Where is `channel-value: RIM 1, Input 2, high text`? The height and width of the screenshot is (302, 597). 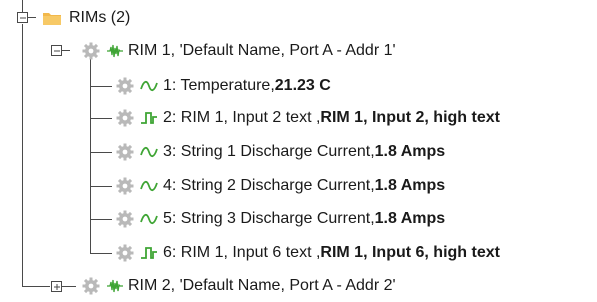 channel-value: RIM 1, Input 2, high text is located at coordinates (410, 117).